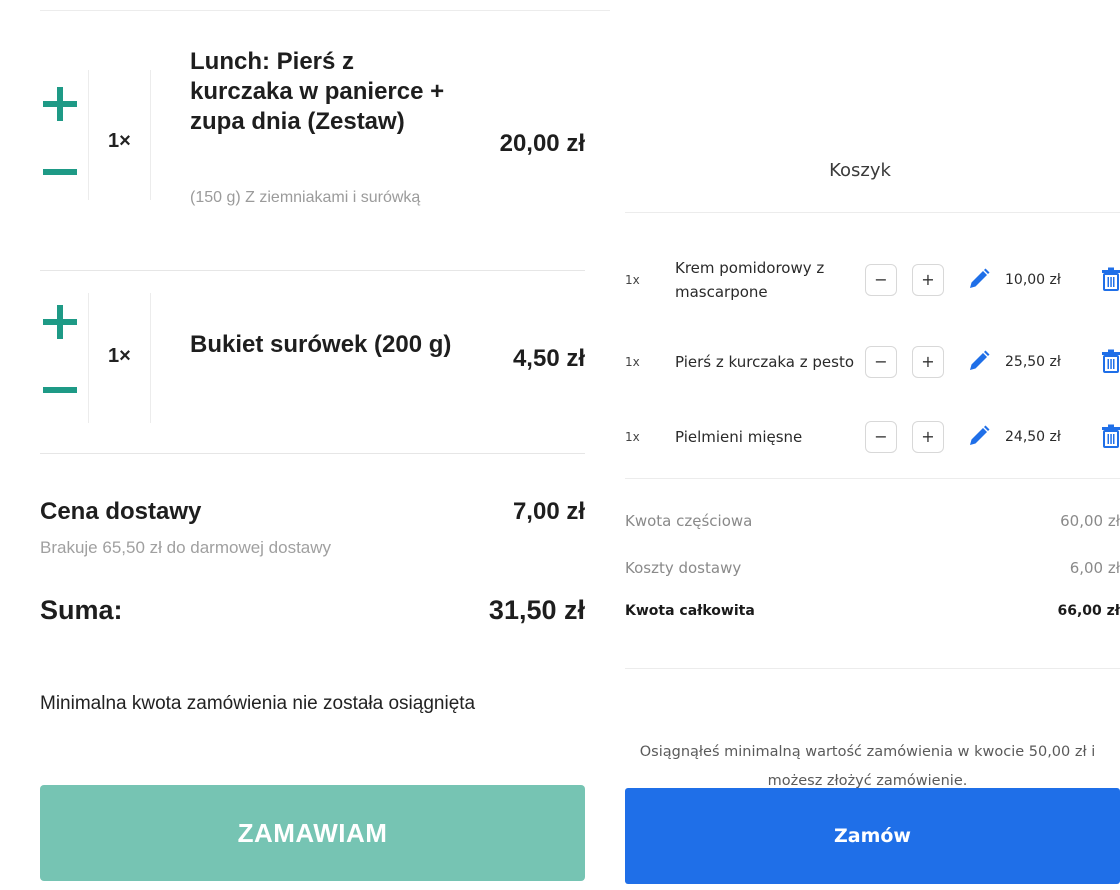 Image resolution: width=1120 pixels, height=890 pixels. What do you see at coordinates (872, 568) in the screenshot?
I see `delivery-cost-row: Koszty dostawy 6,00 zł` at bounding box center [872, 568].